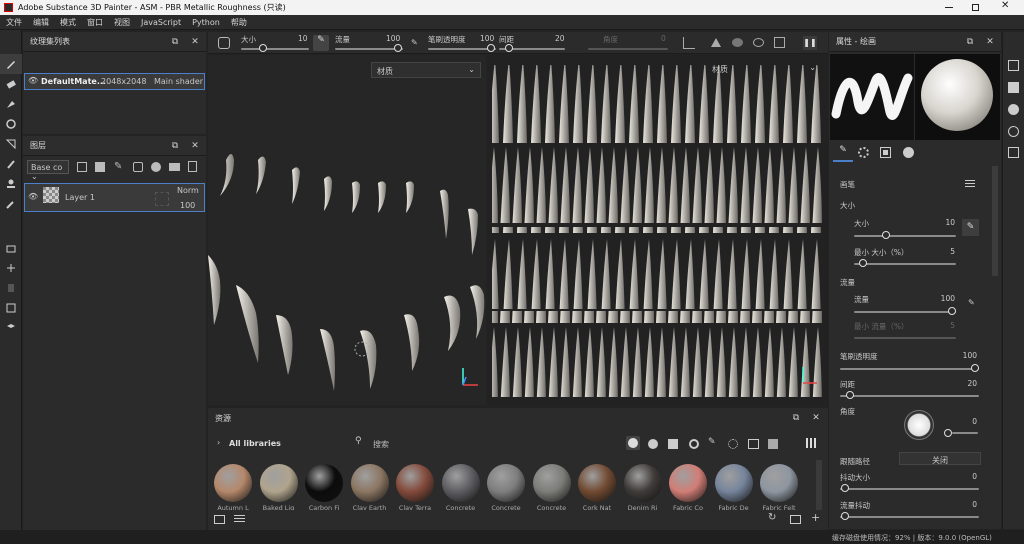 The height and width of the screenshot is (544, 1024). What do you see at coordinates (694, 444) in the screenshot?
I see `filter-filter-icon` at bounding box center [694, 444].